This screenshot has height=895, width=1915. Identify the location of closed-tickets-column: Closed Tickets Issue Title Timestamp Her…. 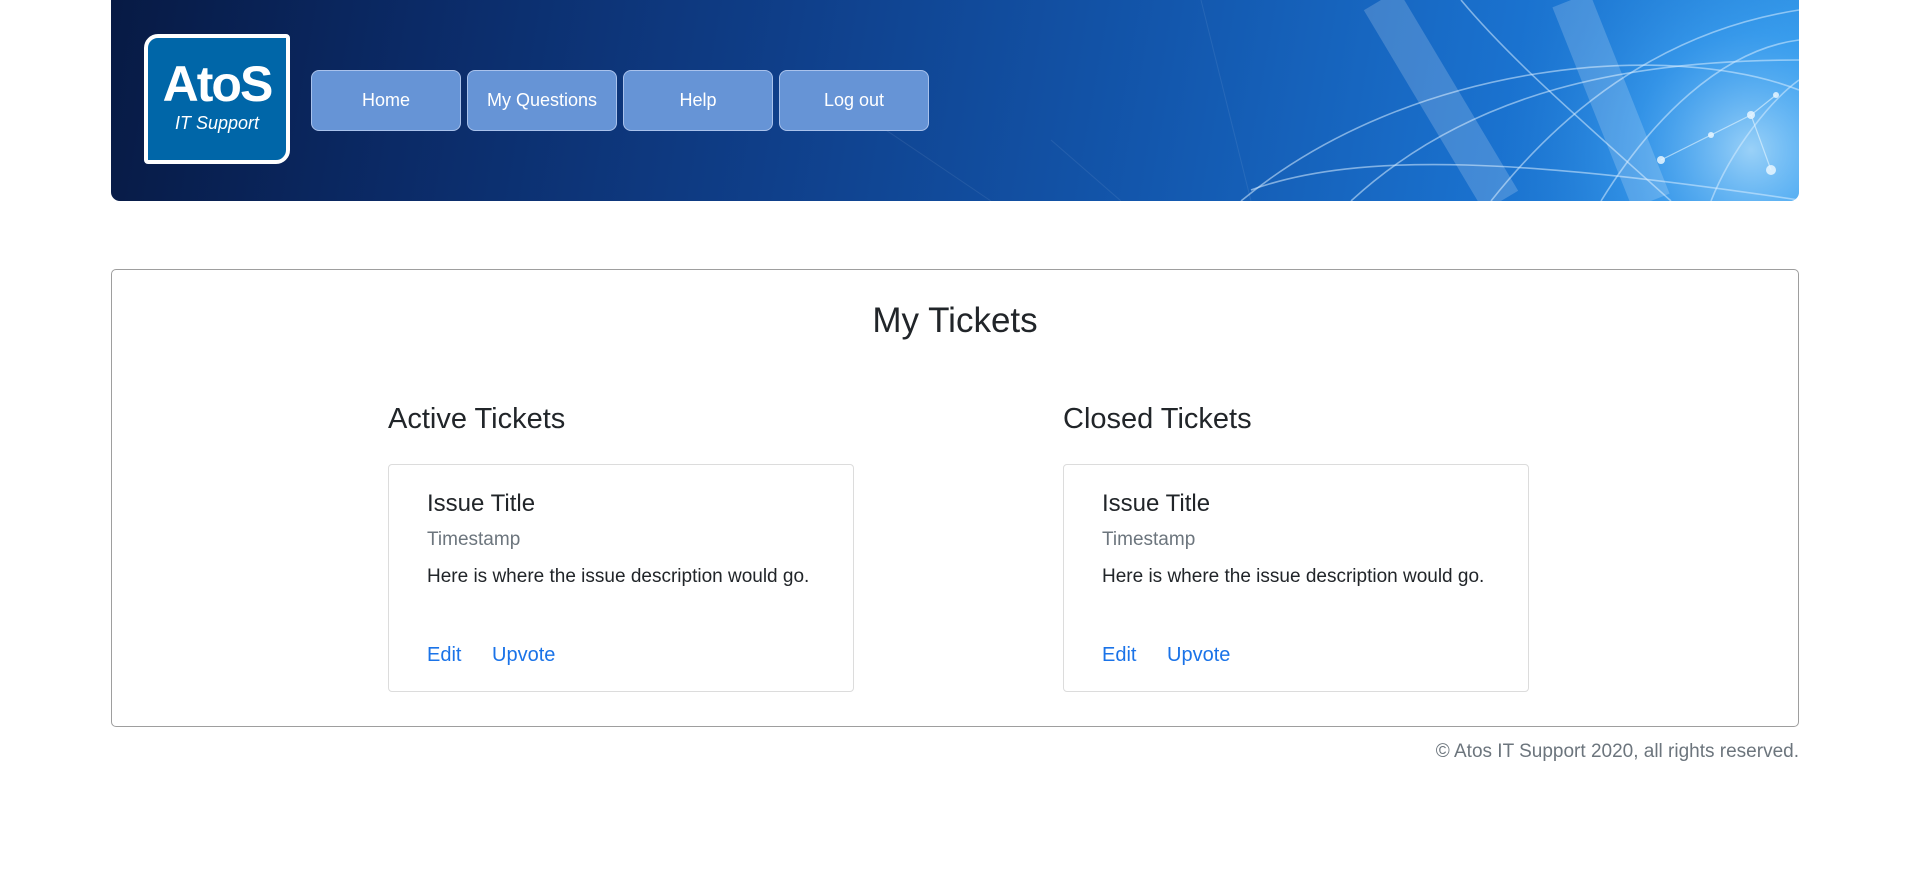
(1296, 547).